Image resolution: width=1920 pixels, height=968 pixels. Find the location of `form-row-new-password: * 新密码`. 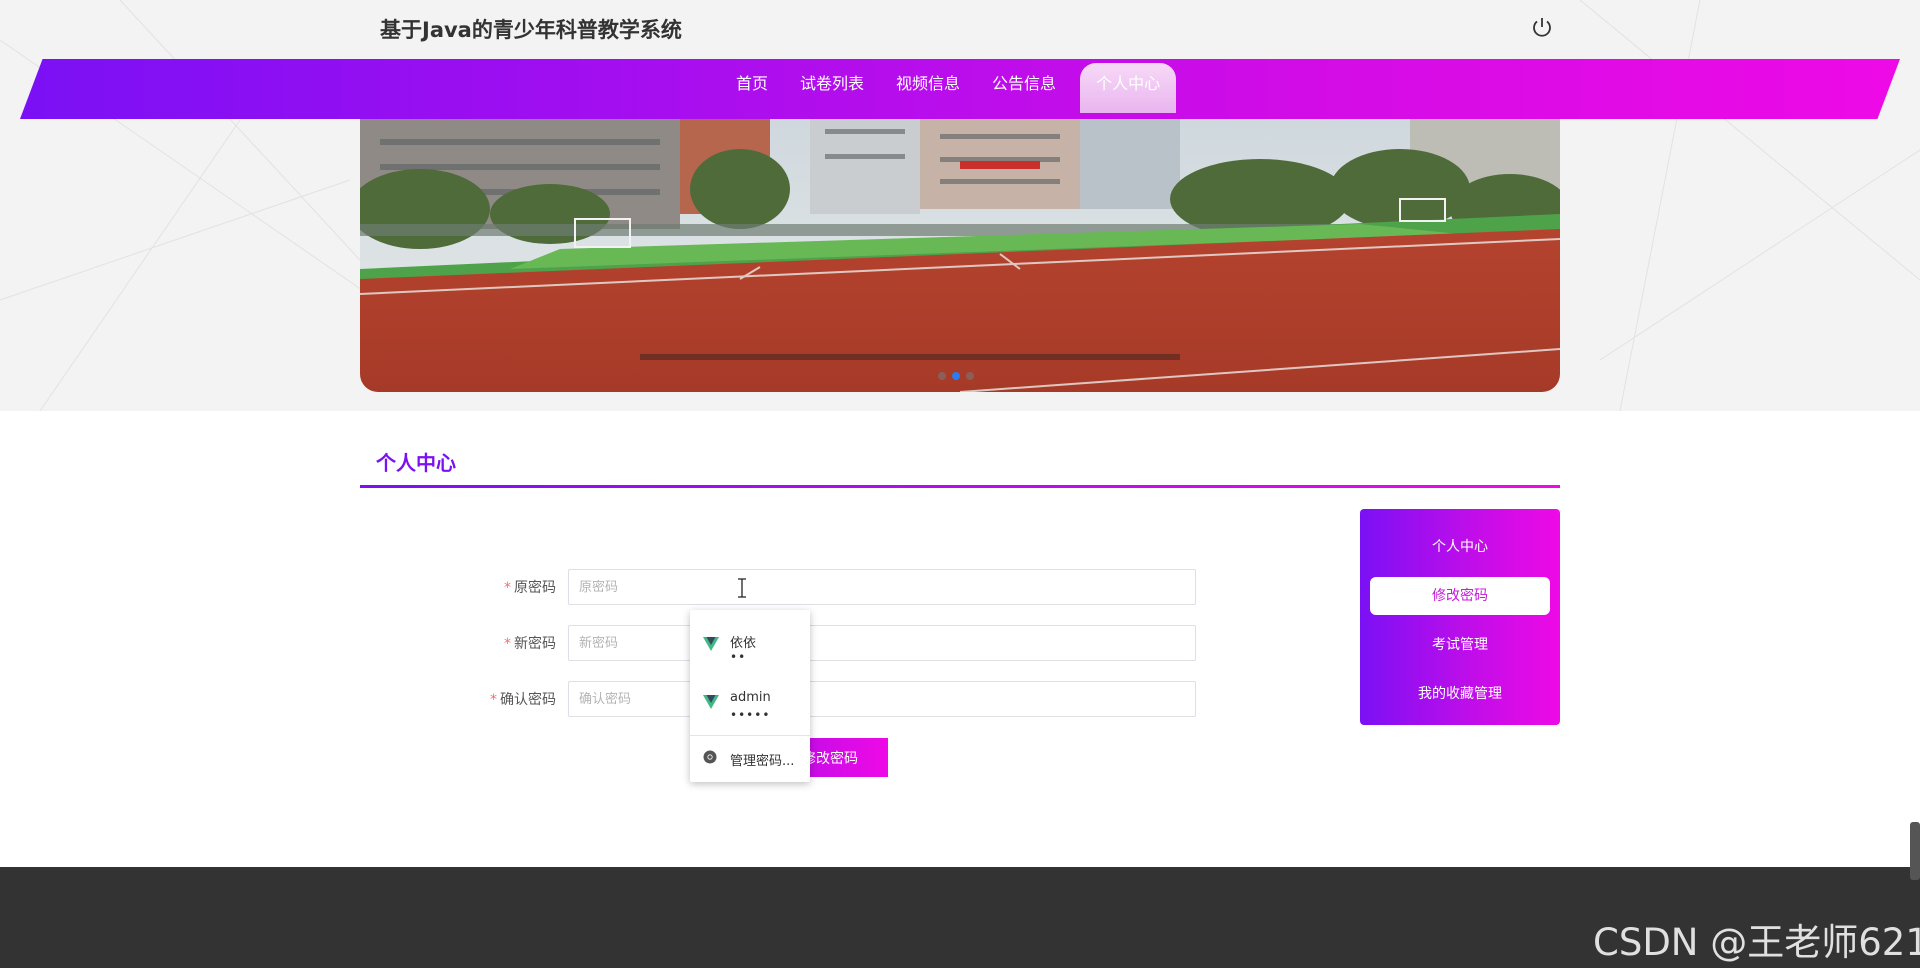

form-row-new-password: * 新密码 is located at coordinates (838, 643).